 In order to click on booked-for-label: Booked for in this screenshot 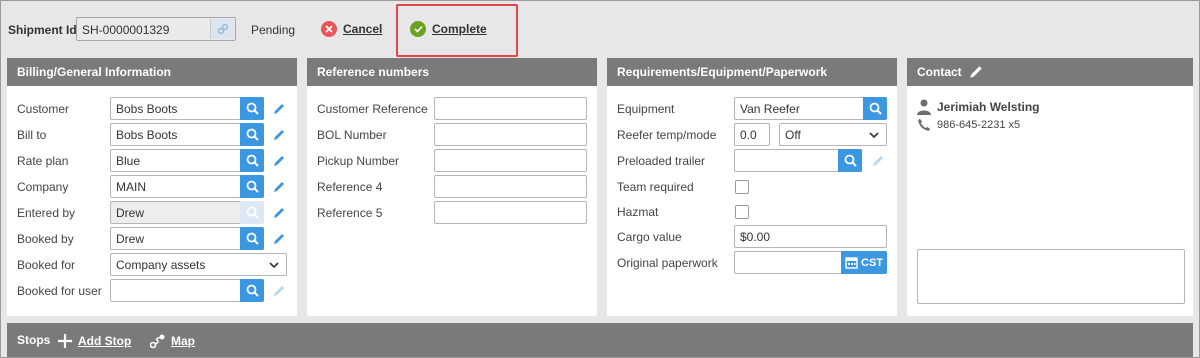, I will do `click(46, 265)`.